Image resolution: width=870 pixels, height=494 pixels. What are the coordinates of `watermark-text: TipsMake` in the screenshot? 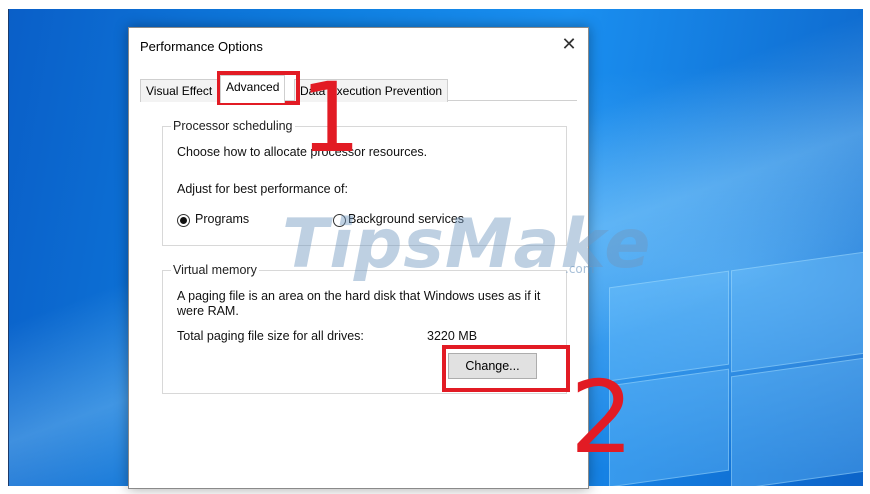 It's located at (467, 244).